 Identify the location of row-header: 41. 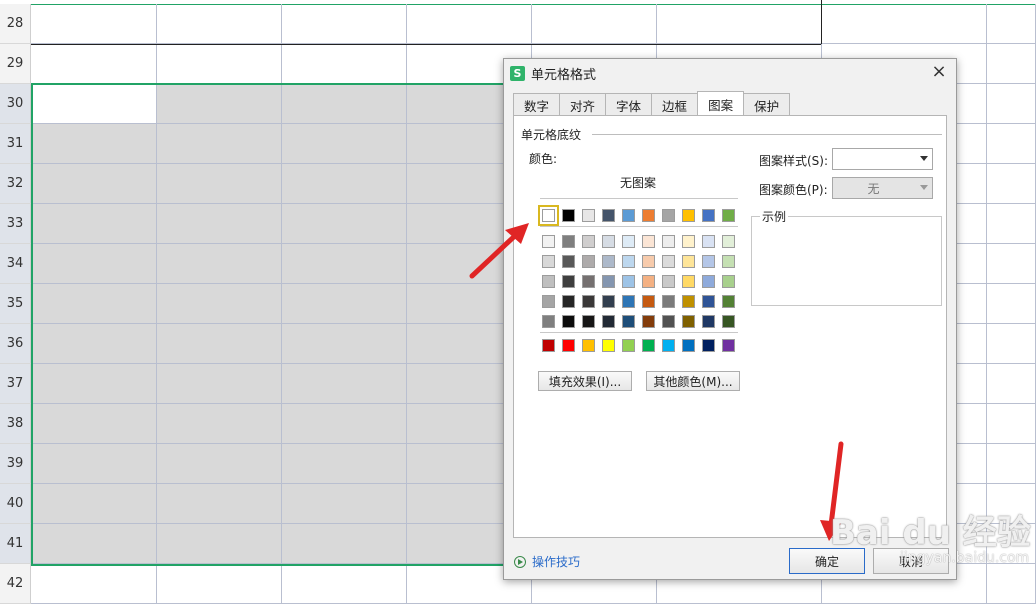
(15, 544).